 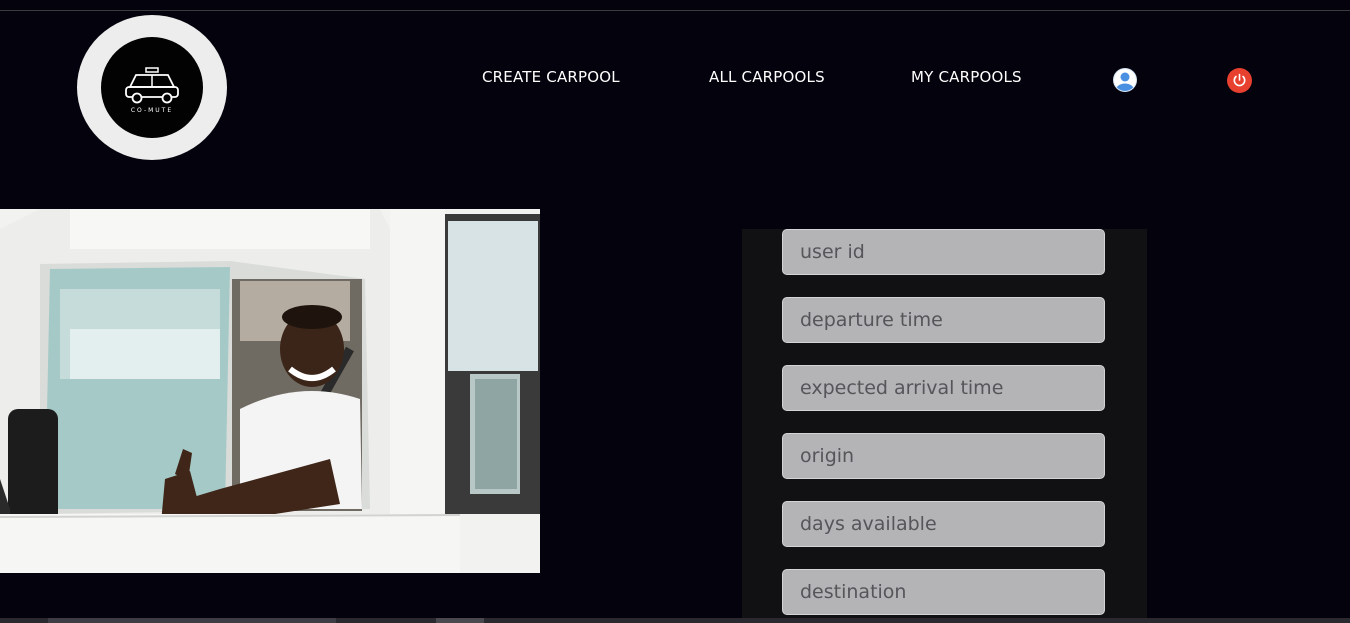 I want to click on taxi-car-icon, so click(x=152, y=85).